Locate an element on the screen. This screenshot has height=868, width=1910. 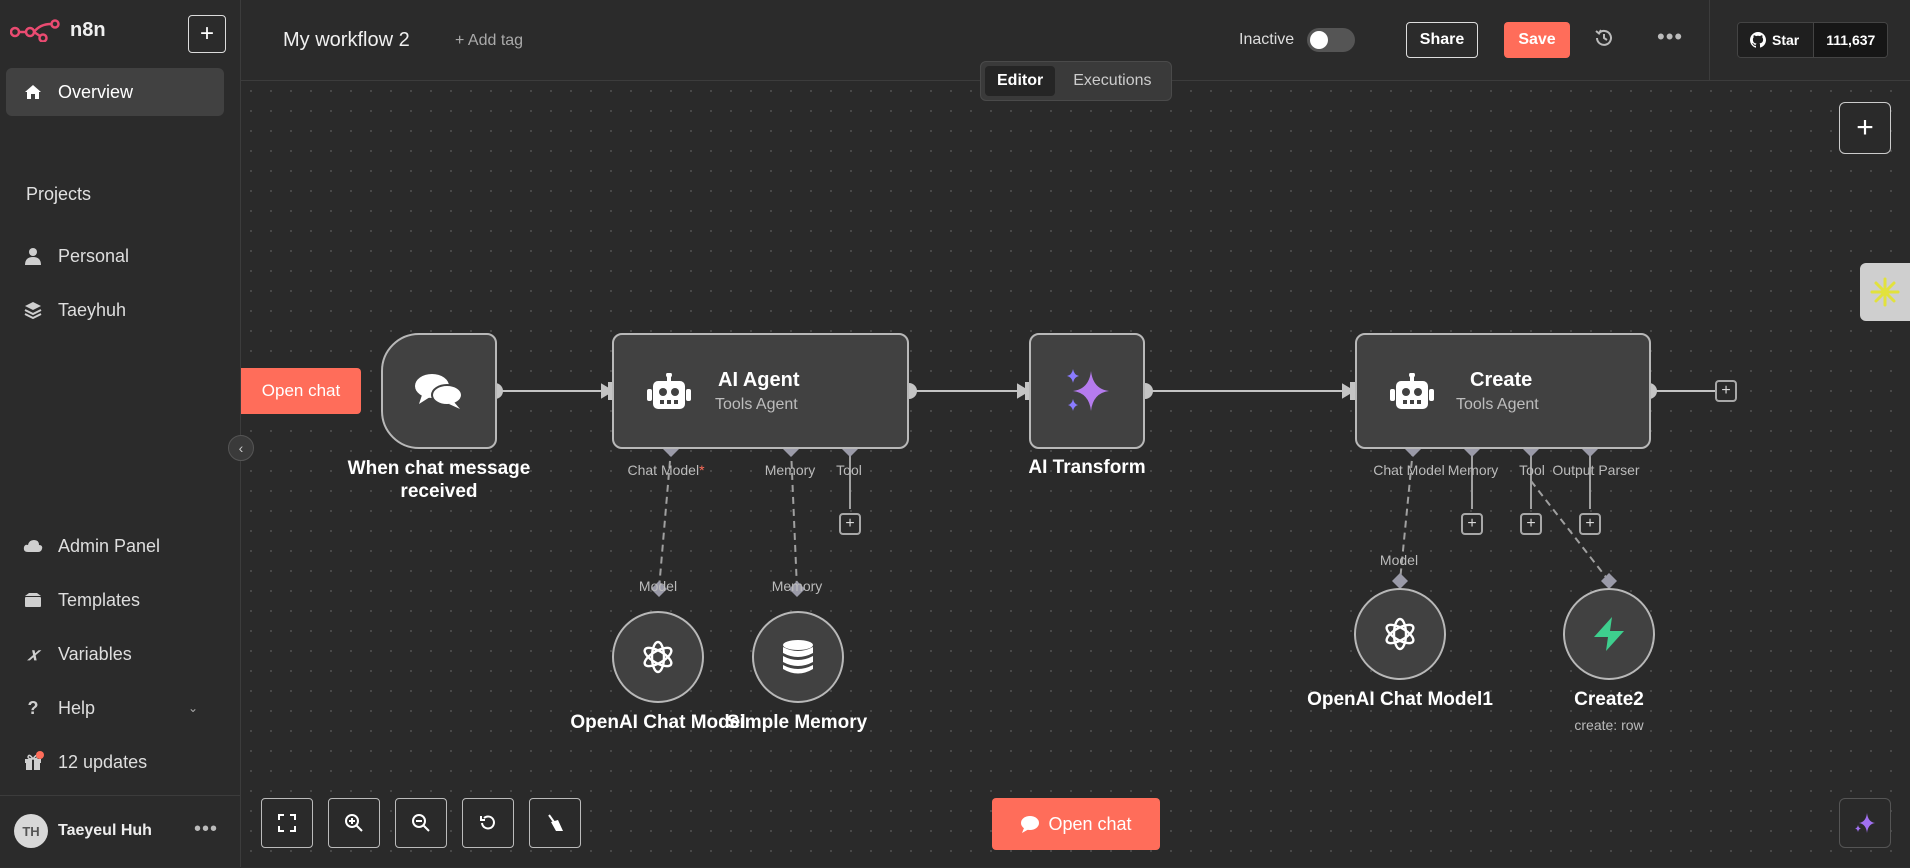
save-button: Save is located at coordinates (1537, 40).